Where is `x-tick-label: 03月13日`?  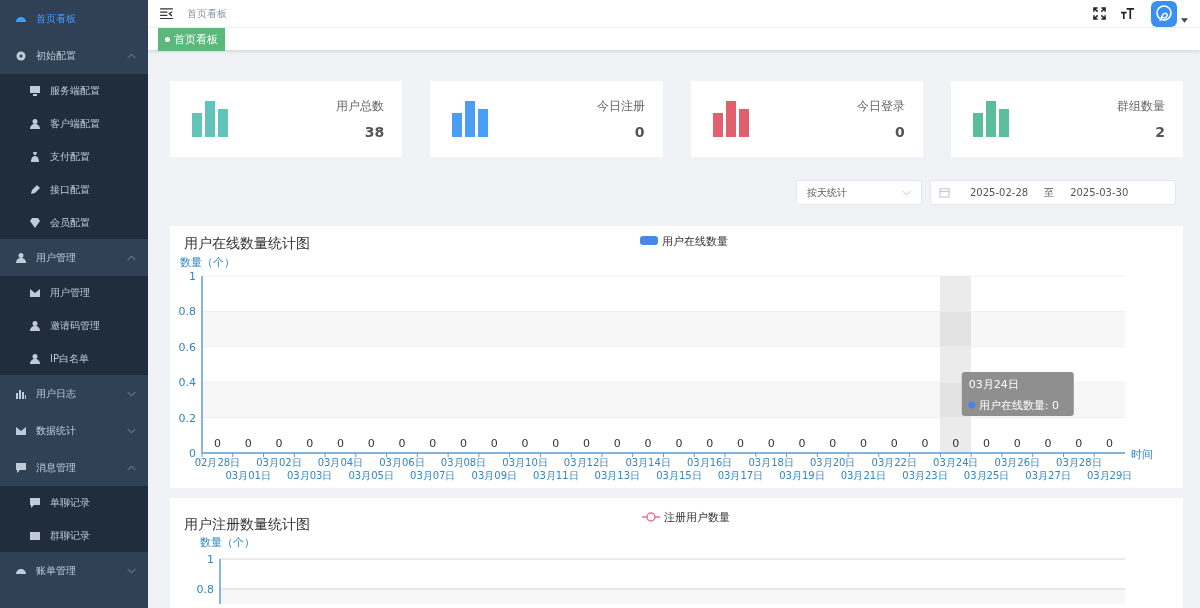
x-tick-label: 03月13日 is located at coordinates (617, 475).